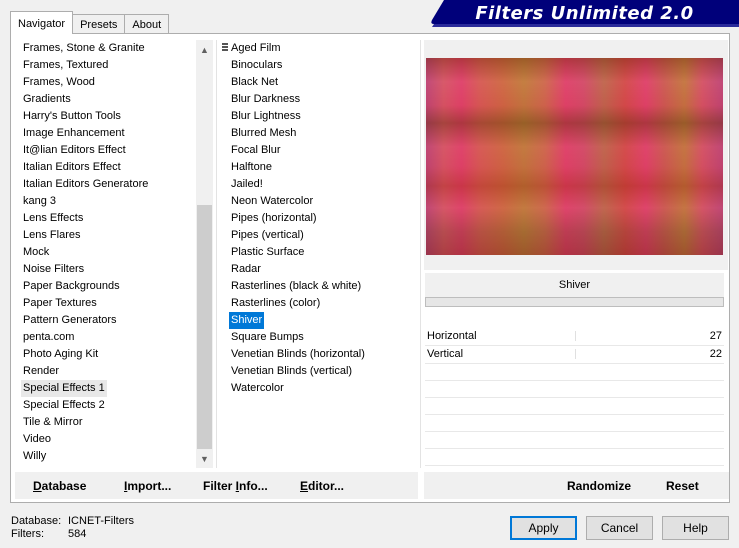 The height and width of the screenshot is (548, 739). Describe the element at coordinates (254, 82) in the screenshot. I see `filter-item: Black Net` at that location.